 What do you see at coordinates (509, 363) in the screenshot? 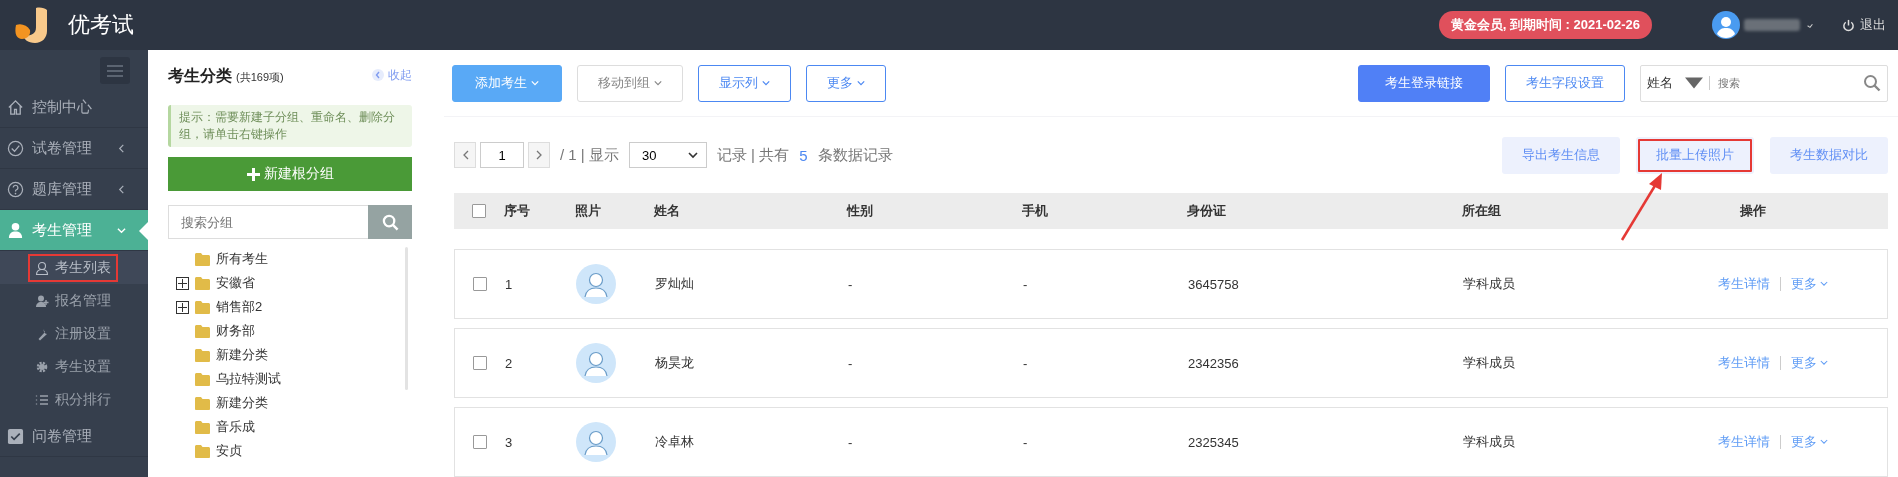
I see `table-cell-text: 2` at bounding box center [509, 363].